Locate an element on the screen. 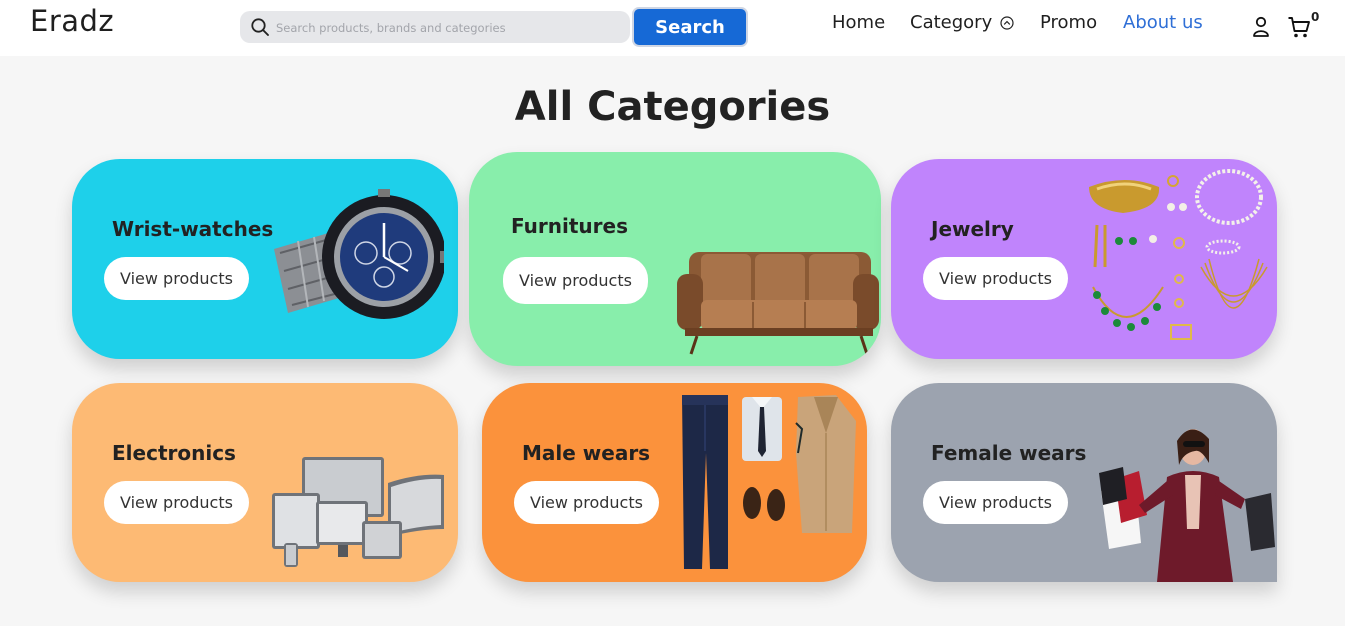 The height and width of the screenshot is (626, 1345). category-title: Furnitures is located at coordinates (569, 226).